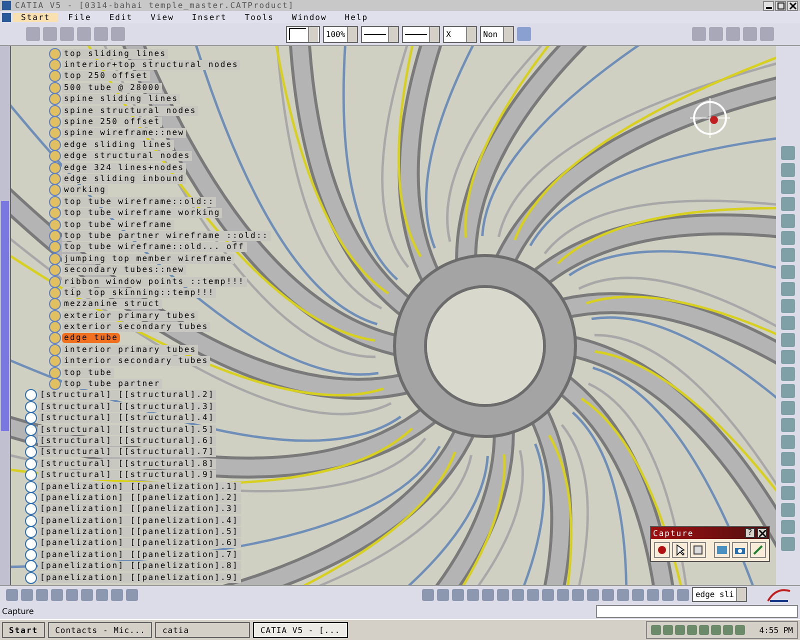  What do you see at coordinates (124, 167) in the screenshot?
I see `tree-item: edge 324 lines+nodes` at bounding box center [124, 167].